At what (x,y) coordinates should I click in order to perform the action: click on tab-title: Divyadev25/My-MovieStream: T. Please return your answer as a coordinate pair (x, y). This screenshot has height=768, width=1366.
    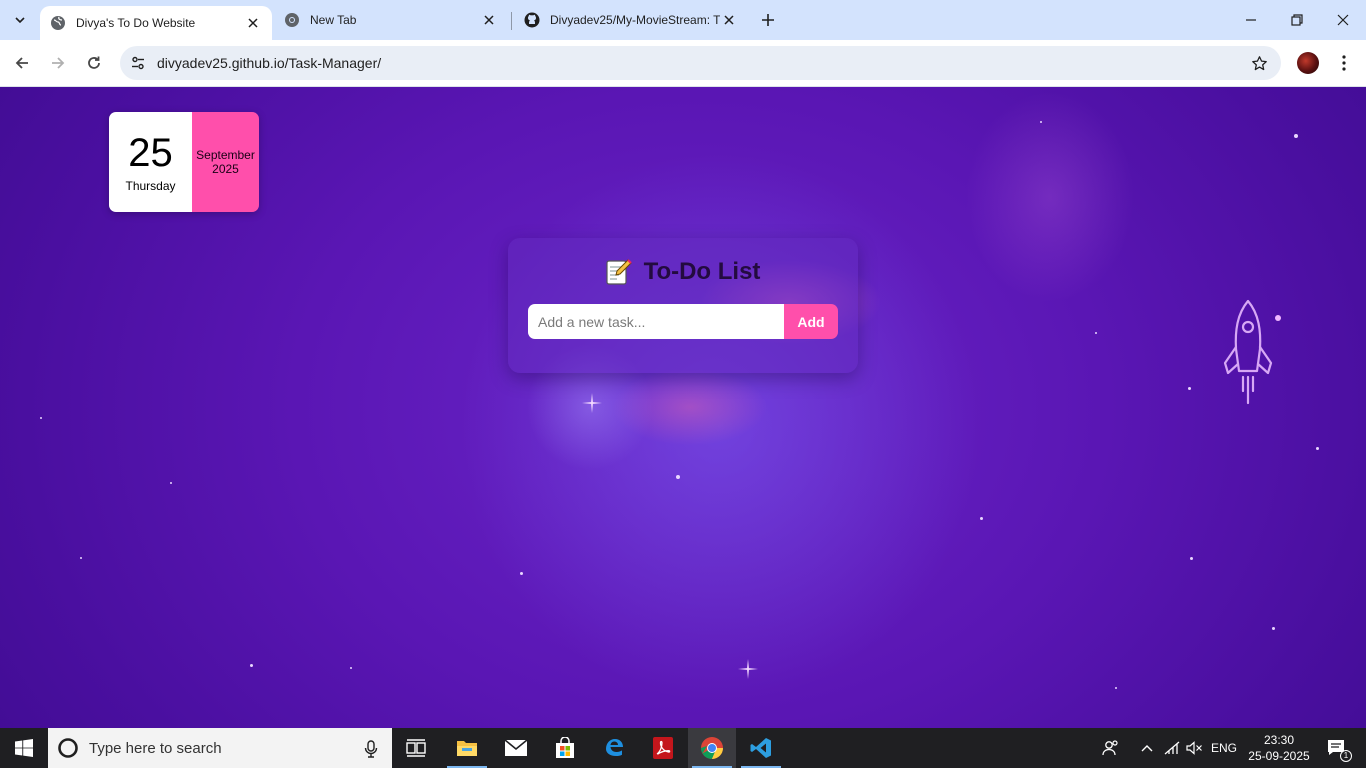
    Looking at the image, I should click on (635, 20).